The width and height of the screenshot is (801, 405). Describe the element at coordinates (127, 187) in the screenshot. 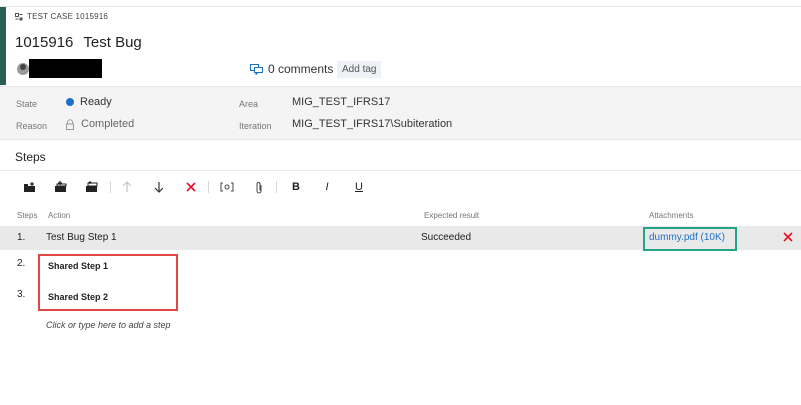

I see `move-up-icon` at that location.